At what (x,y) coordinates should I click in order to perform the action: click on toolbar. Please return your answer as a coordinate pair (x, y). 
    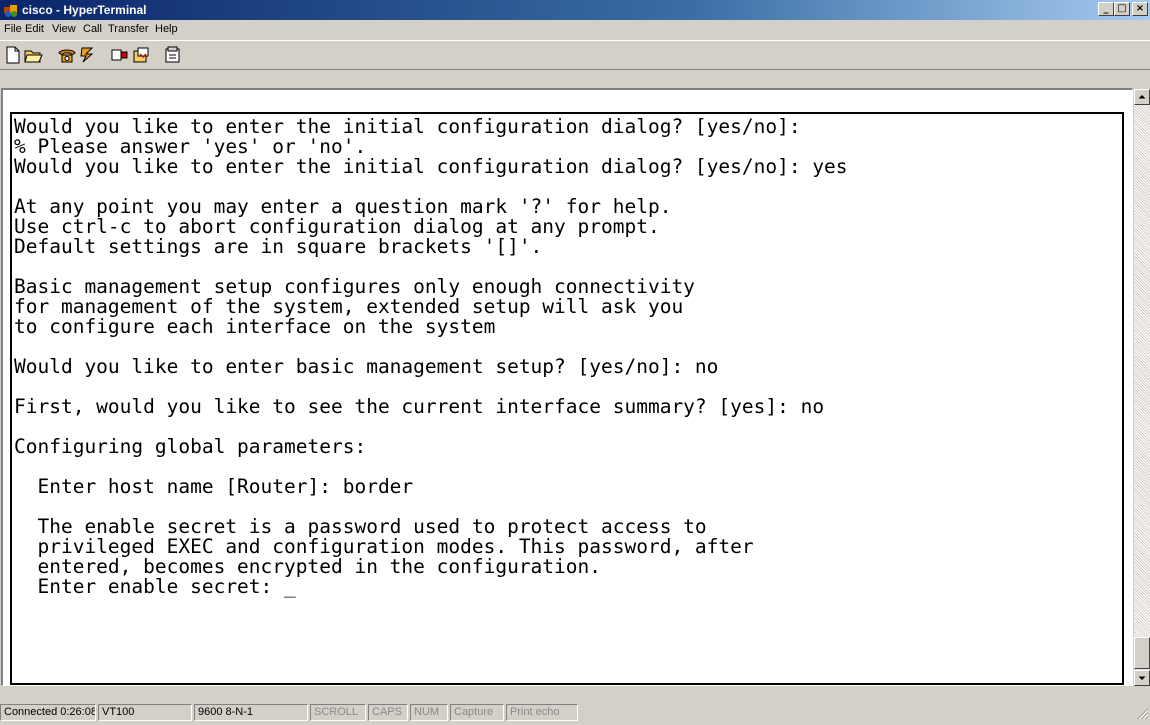
    Looking at the image, I should click on (575, 55).